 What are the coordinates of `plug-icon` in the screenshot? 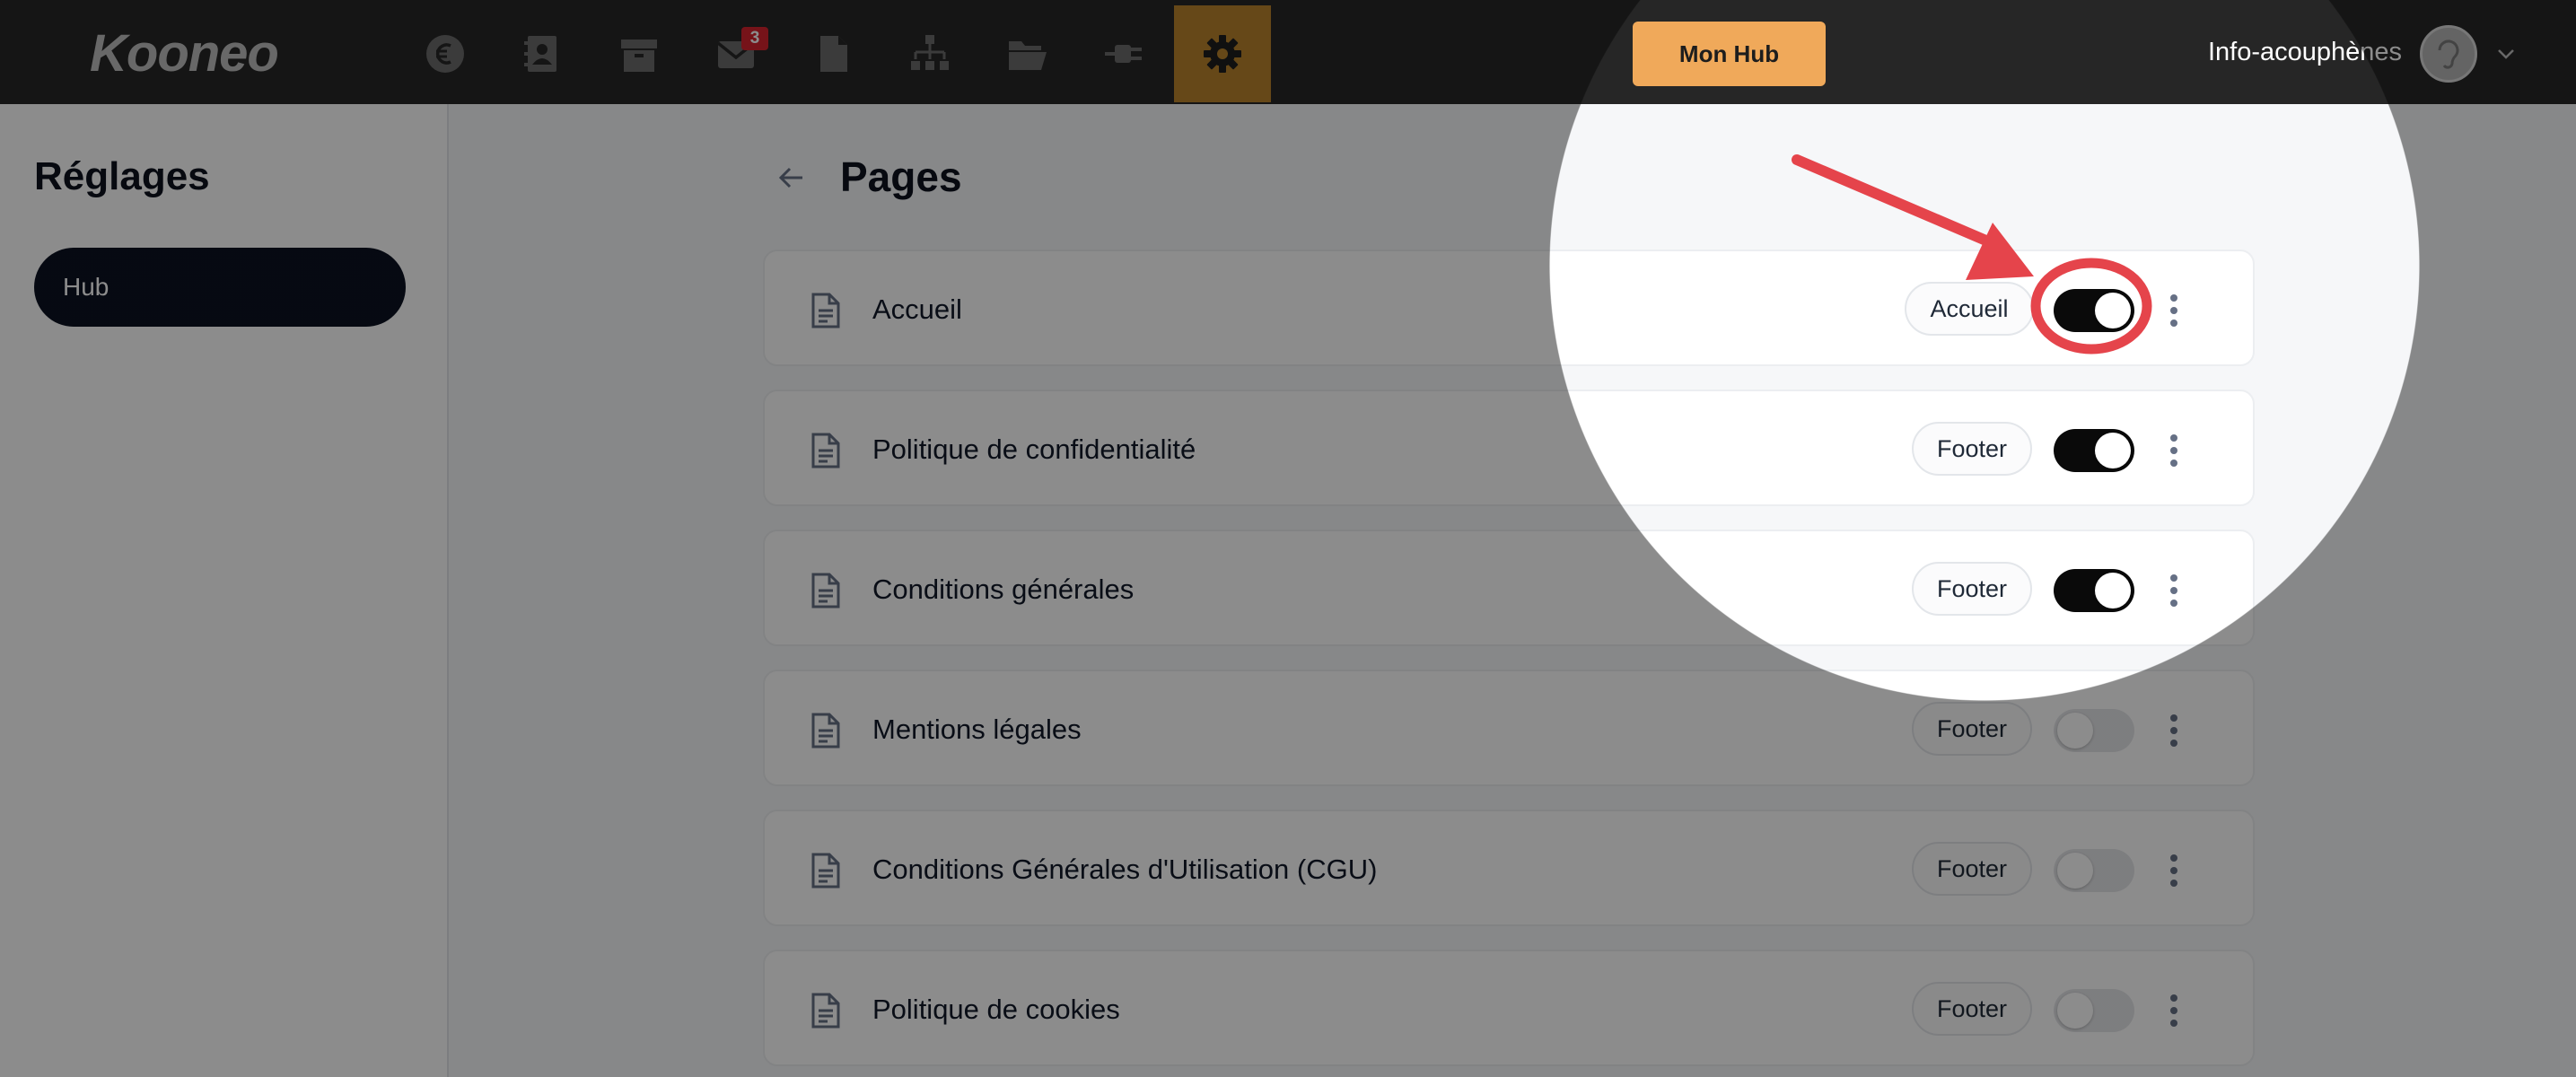 It's located at (1123, 54).